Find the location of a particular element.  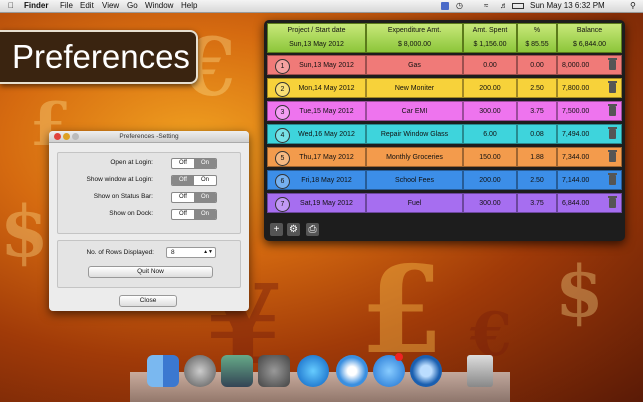

menu-help: Help is located at coordinates (189, 6).